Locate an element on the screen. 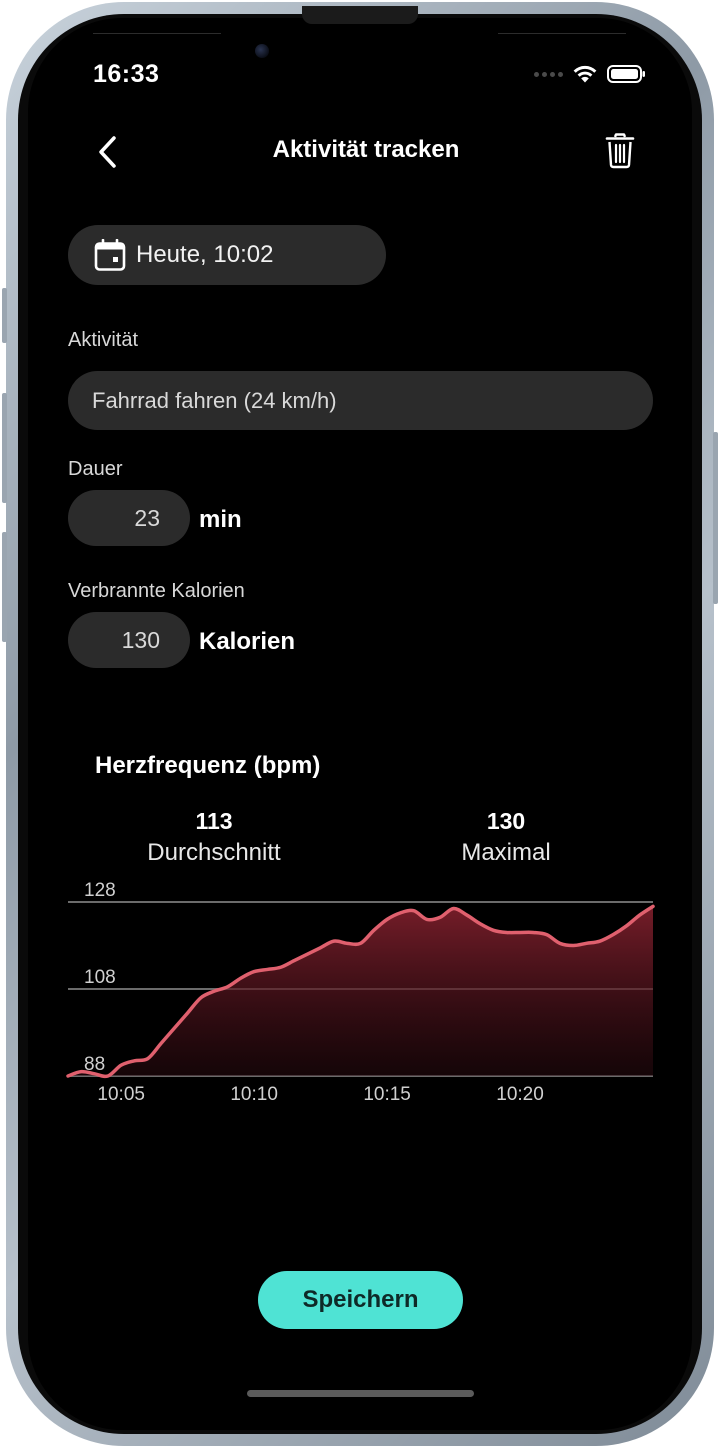 The width and height of the screenshot is (720, 1450). volume-up-button is located at coordinates (4, 448).